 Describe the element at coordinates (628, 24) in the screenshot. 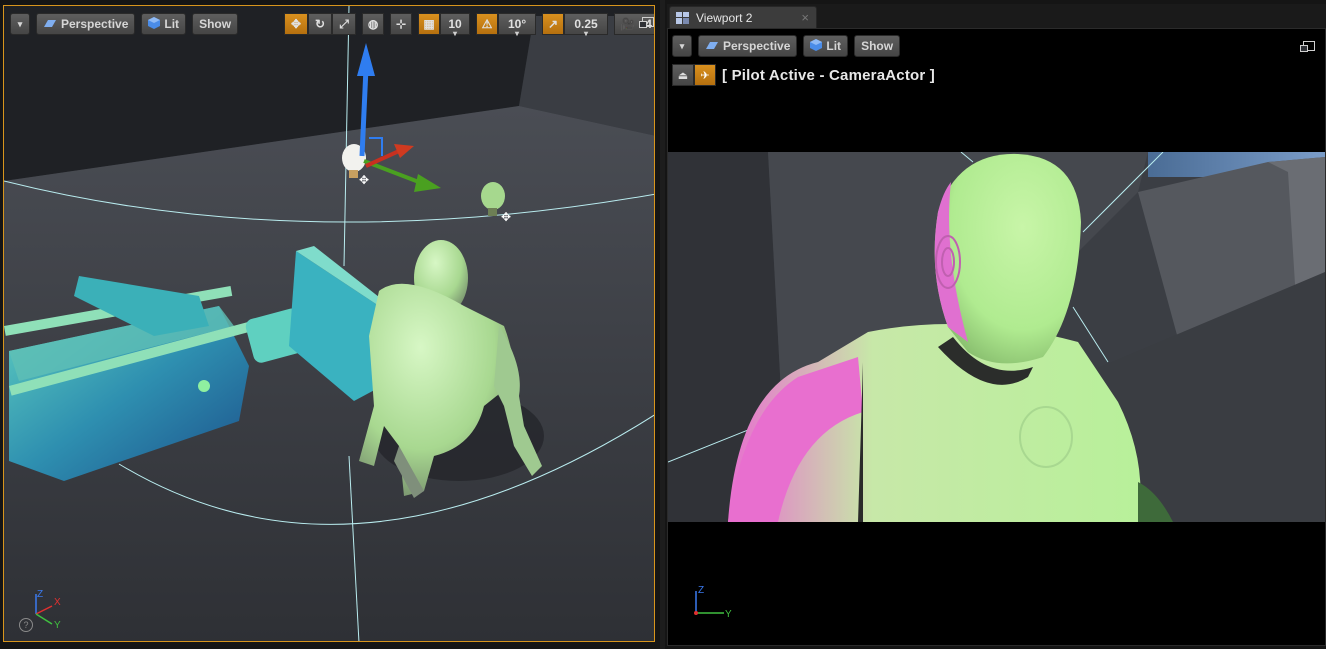

I see `camera-speed-icon: 🎥` at that location.